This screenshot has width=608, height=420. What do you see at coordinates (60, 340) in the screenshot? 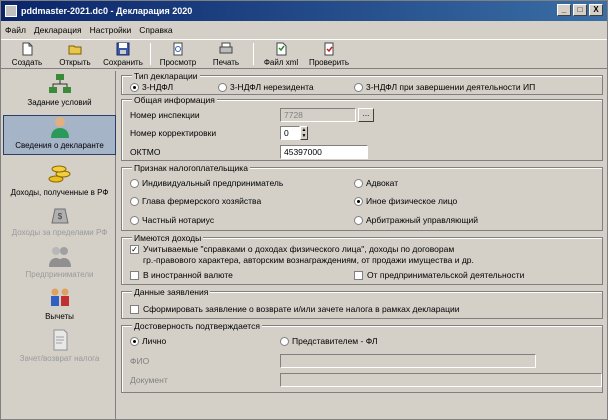
I see `document-icon` at bounding box center [60, 340].